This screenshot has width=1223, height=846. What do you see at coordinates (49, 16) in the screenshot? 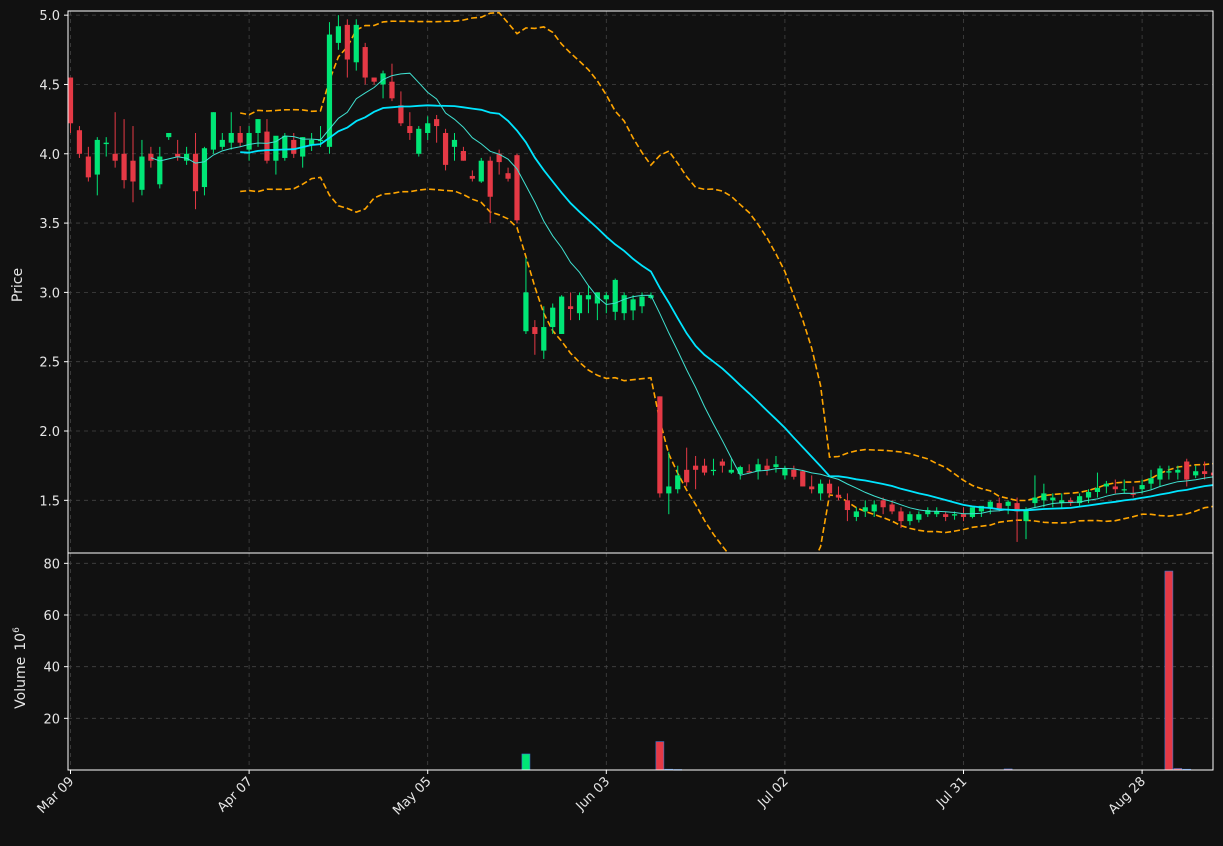
I see `price-tick-label: 5.0` at bounding box center [49, 16].